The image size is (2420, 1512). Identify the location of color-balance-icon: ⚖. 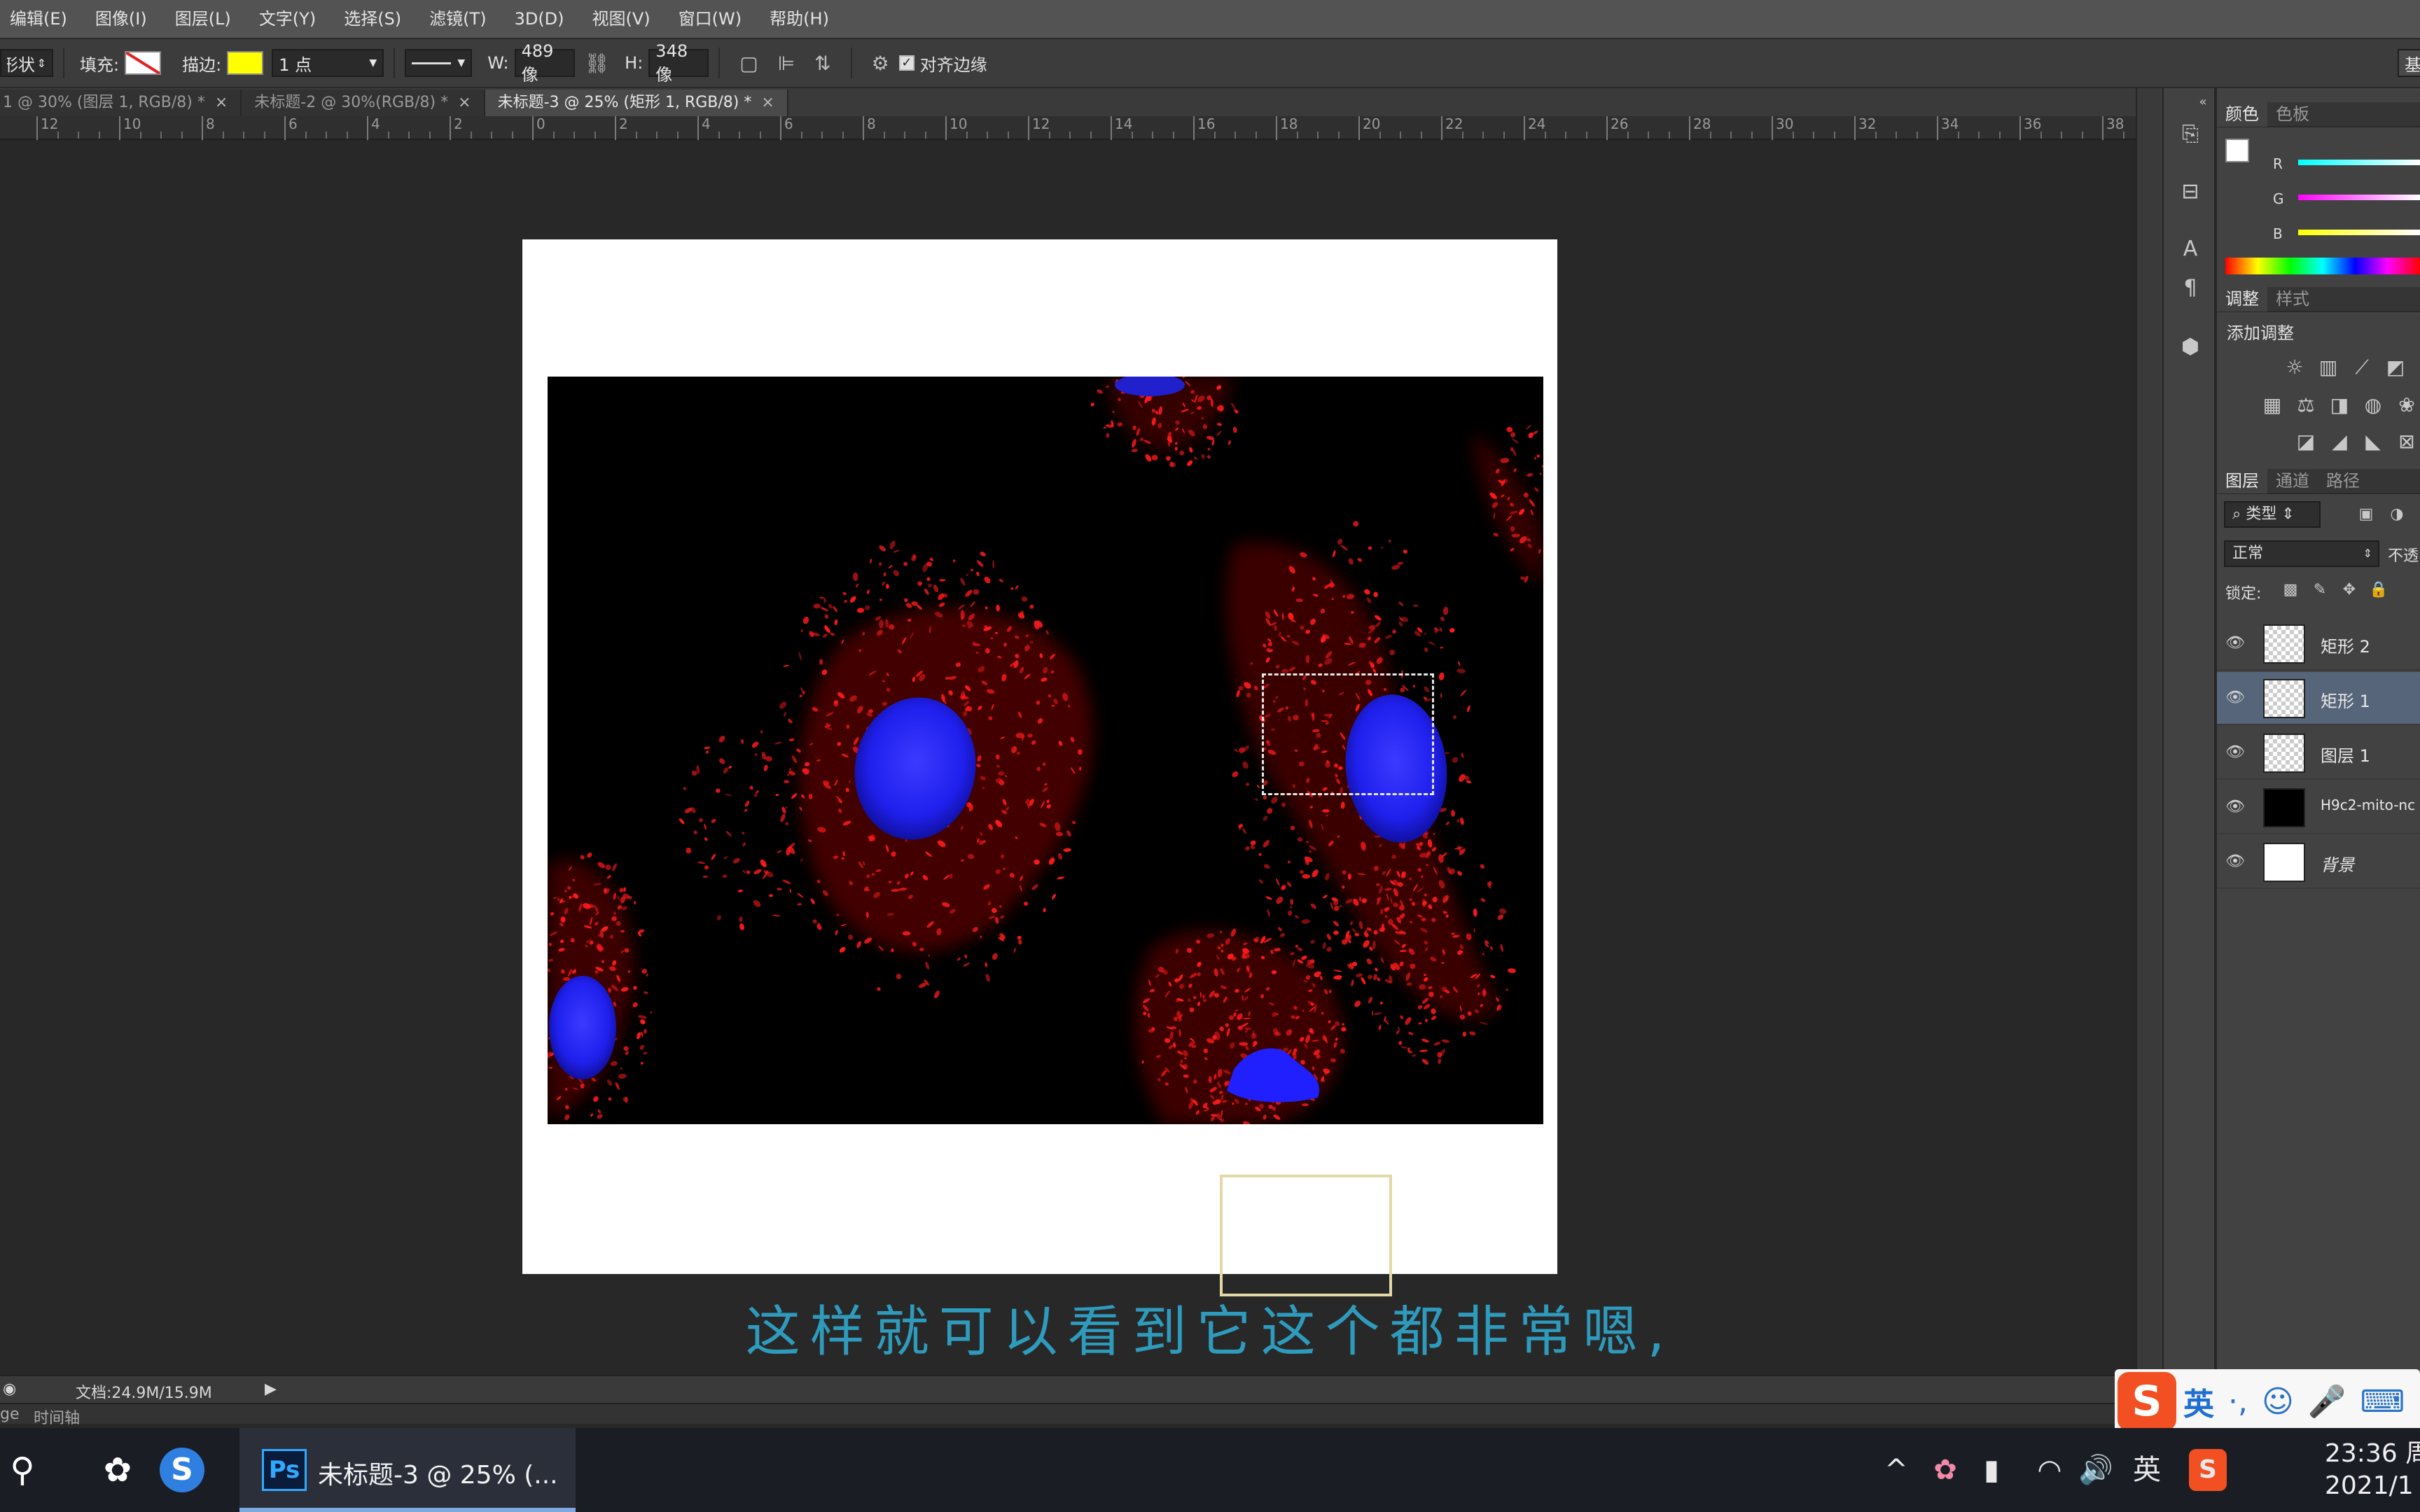
(2306, 405).